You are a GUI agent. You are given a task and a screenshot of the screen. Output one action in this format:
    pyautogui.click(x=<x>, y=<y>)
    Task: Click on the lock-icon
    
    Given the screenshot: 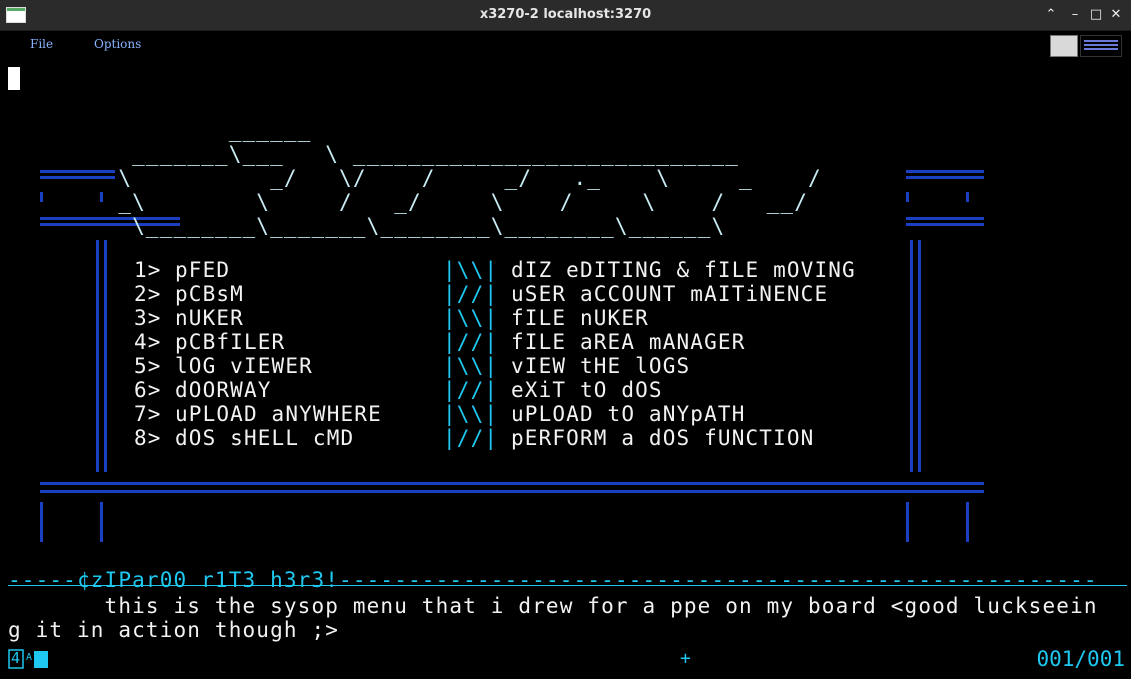 What is the action you would take?
    pyautogui.click(x=1064, y=46)
    